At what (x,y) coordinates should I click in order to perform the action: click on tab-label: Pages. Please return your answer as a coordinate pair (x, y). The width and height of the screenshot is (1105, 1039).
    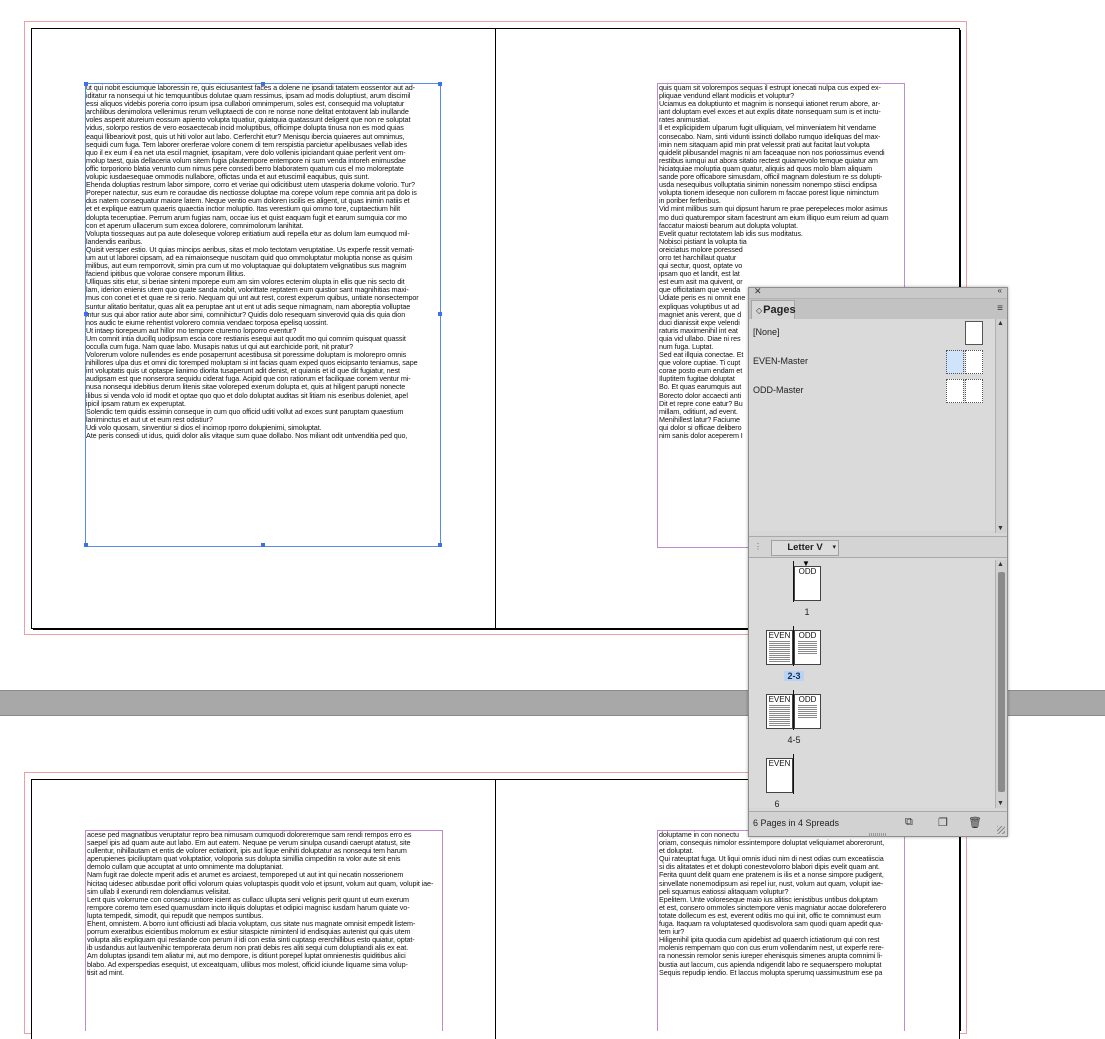
    Looking at the image, I should click on (779, 310).